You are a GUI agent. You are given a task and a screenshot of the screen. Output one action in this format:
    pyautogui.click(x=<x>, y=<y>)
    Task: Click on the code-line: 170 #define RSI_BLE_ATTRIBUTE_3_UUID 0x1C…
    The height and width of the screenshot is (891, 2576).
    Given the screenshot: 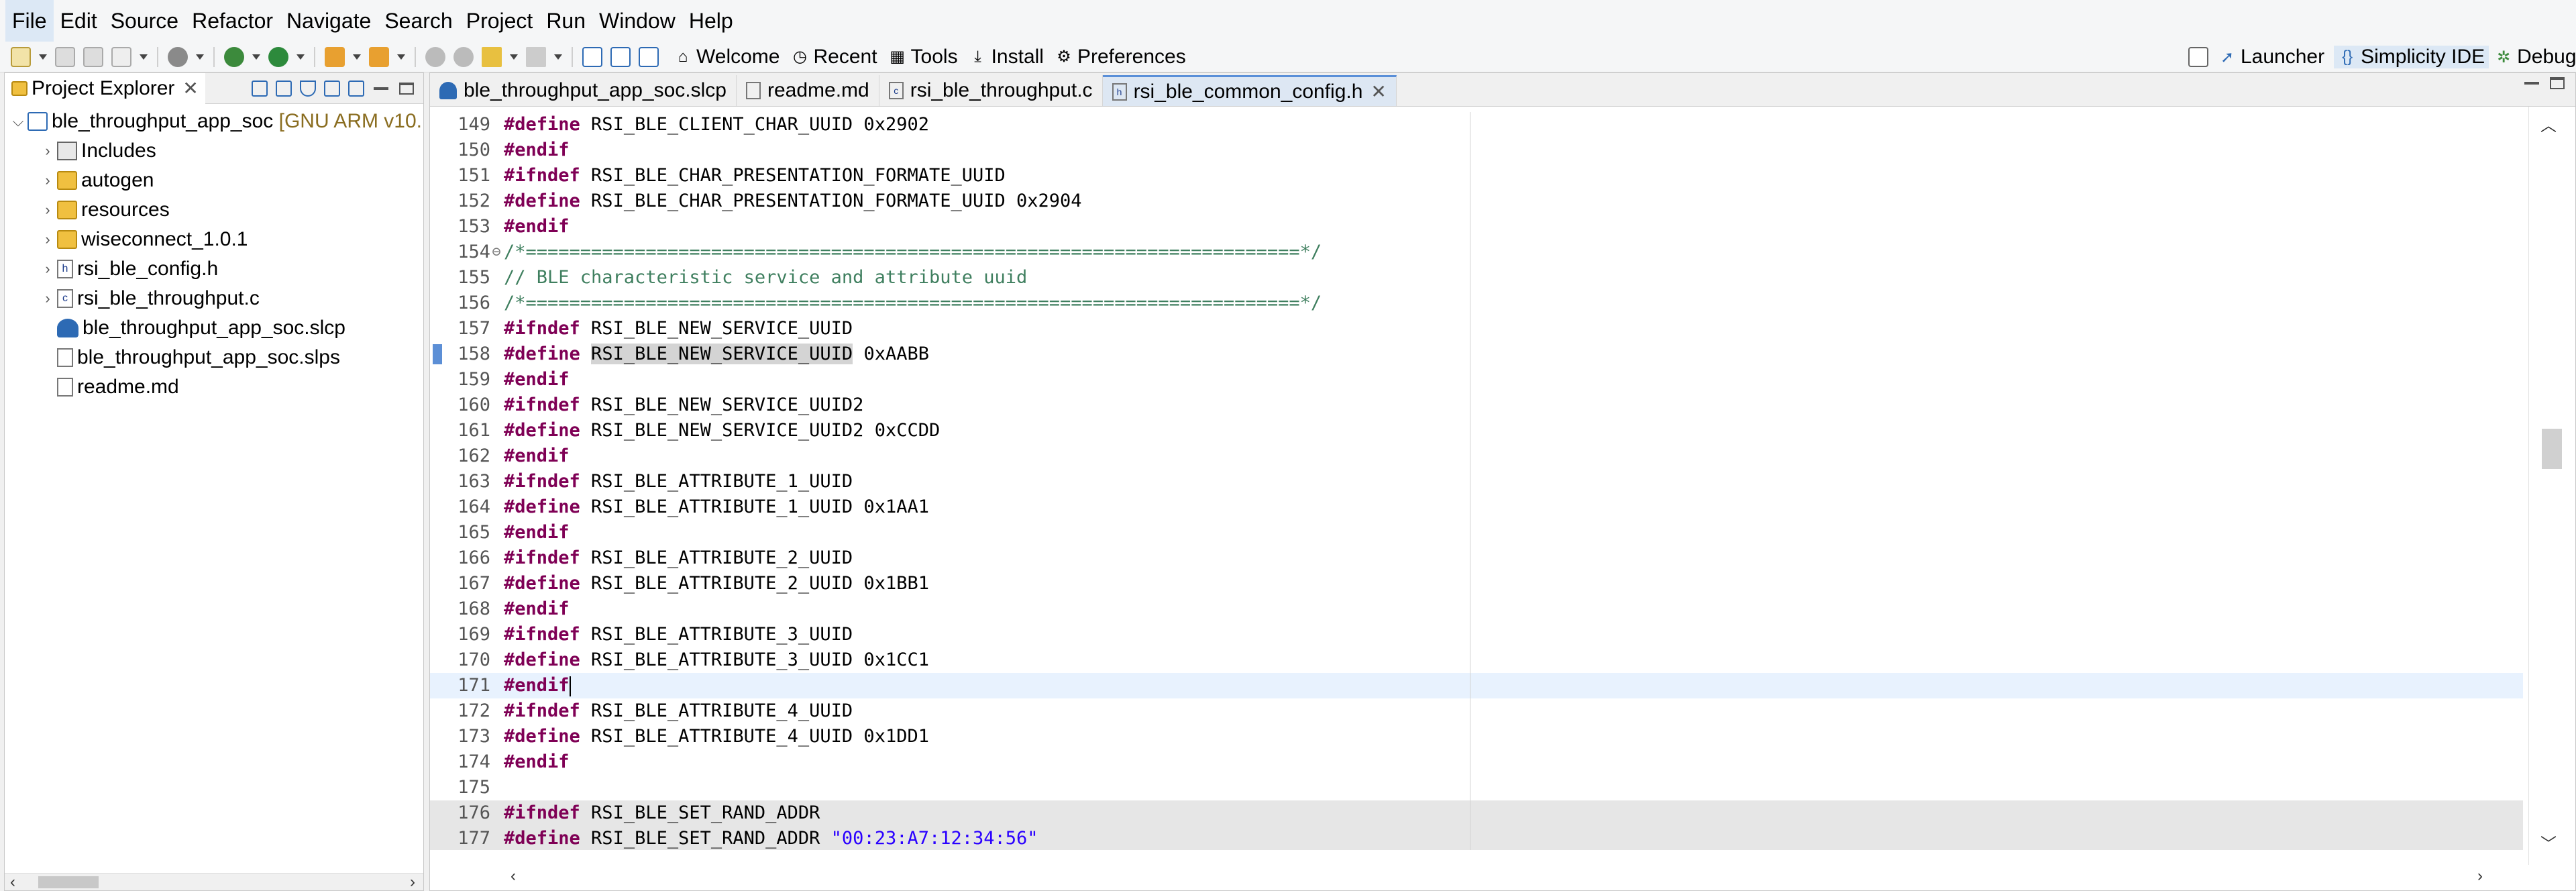 What is the action you would take?
    pyautogui.click(x=1476, y=660)
    